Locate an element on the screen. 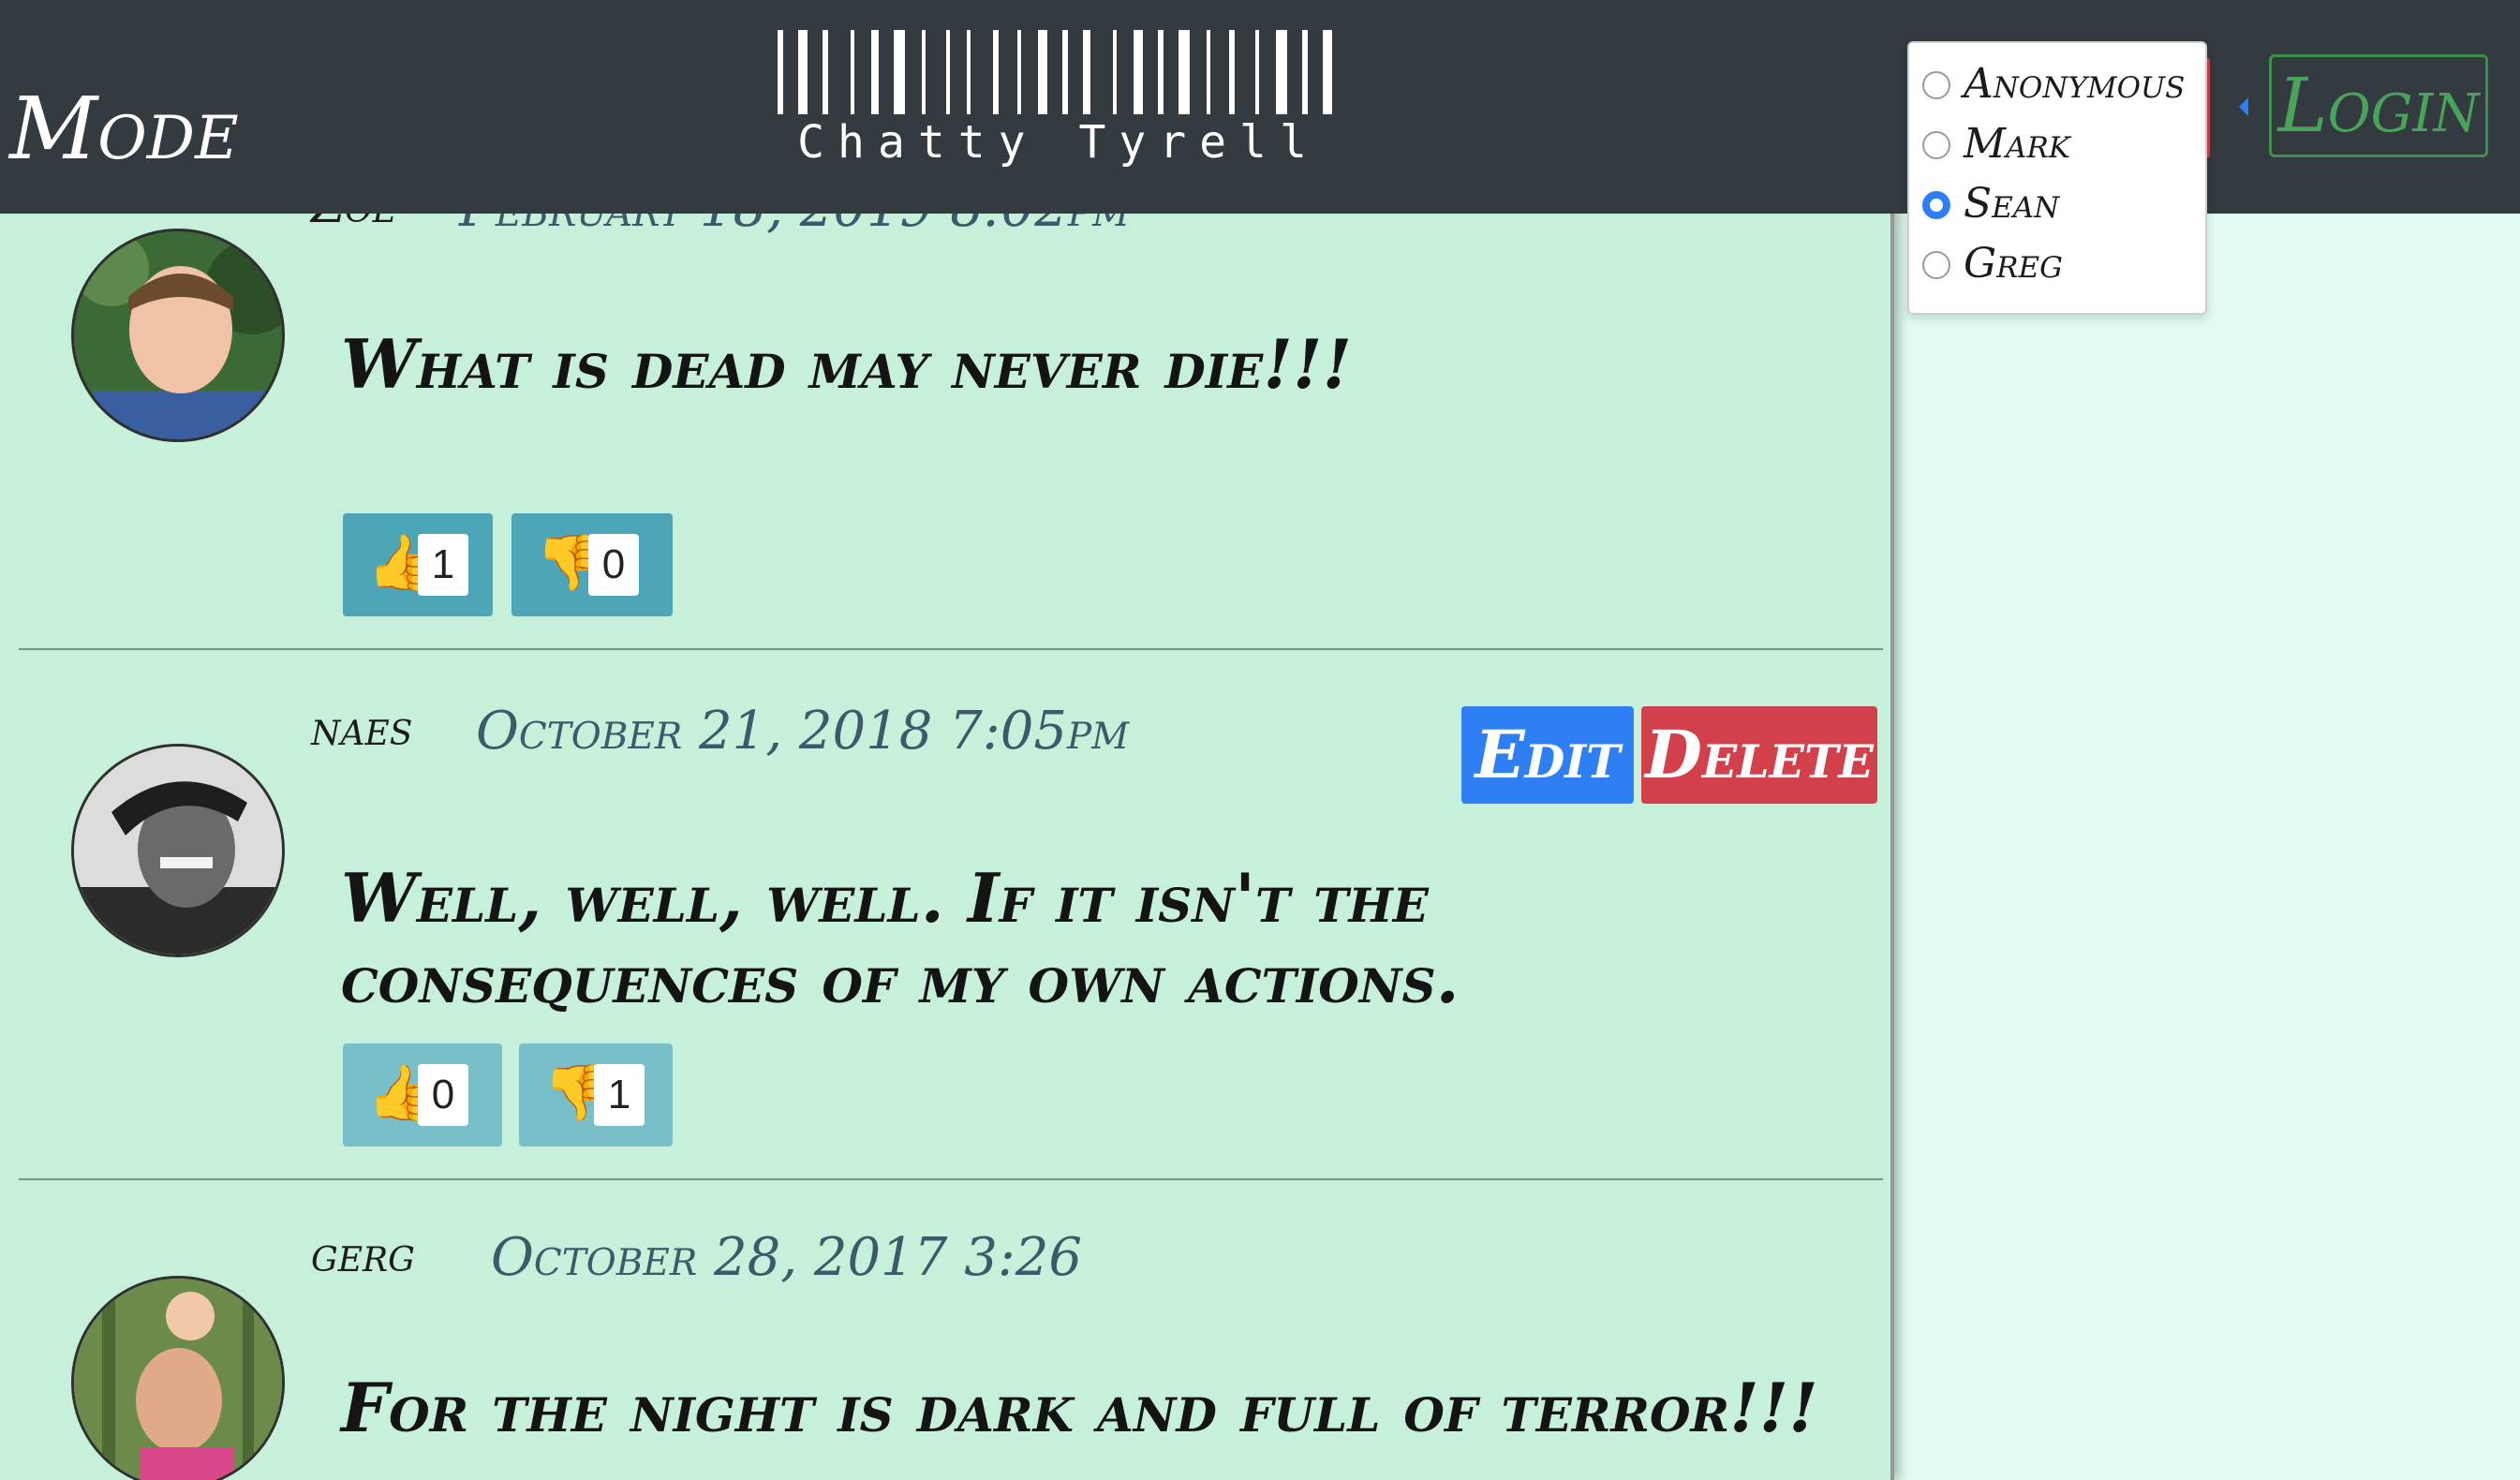  downvote-button: 👎 0 is located at coordinates (592, 564).